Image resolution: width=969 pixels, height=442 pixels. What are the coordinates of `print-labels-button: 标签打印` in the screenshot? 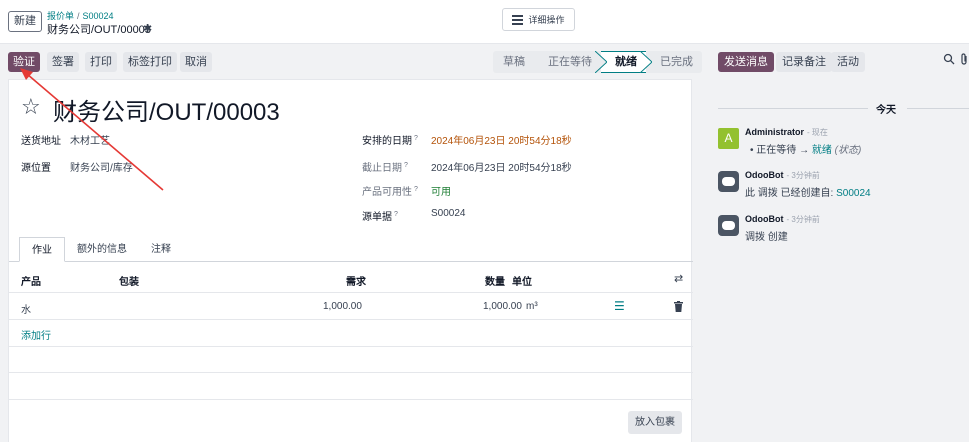 It's located at (150, 62).